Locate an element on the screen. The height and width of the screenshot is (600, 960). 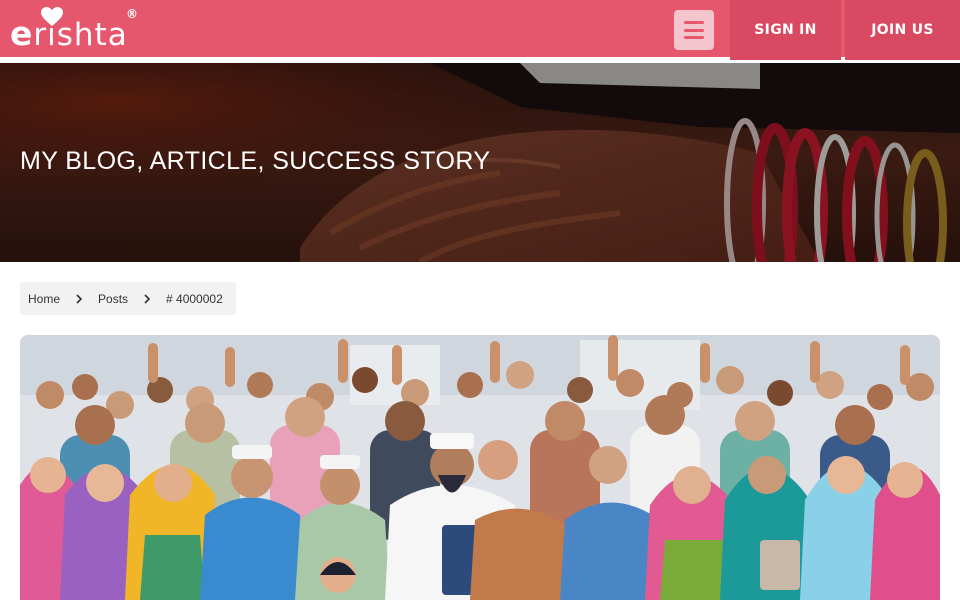
registered-mark: ® is located at coordinates (132, 14).